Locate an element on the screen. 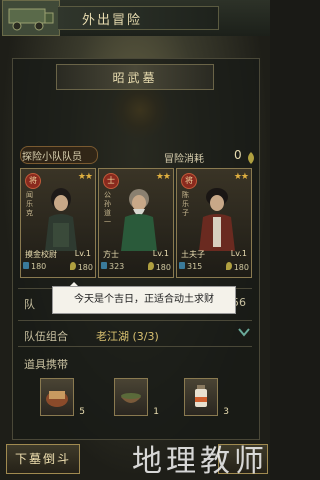  cost-label: 冒险消耗 is located at coordinates (184, 159).